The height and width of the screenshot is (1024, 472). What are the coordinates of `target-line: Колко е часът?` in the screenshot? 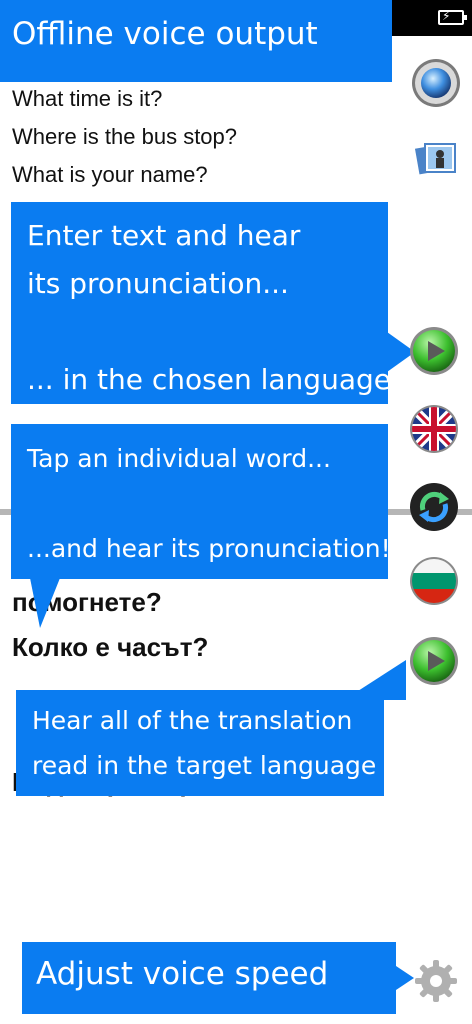 It's located at (202, 647).